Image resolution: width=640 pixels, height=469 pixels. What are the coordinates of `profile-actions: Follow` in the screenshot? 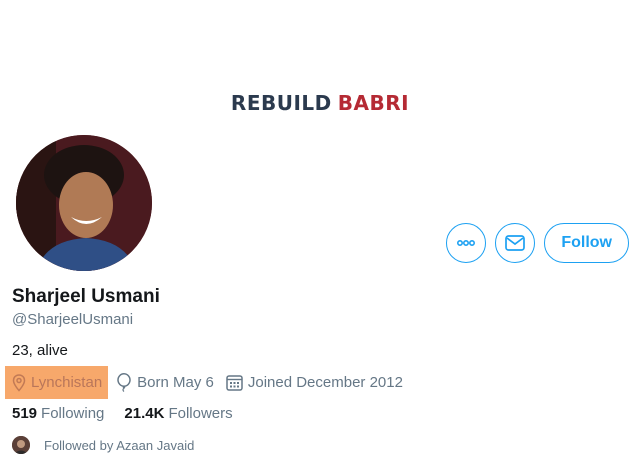 It's located at (537, 243).